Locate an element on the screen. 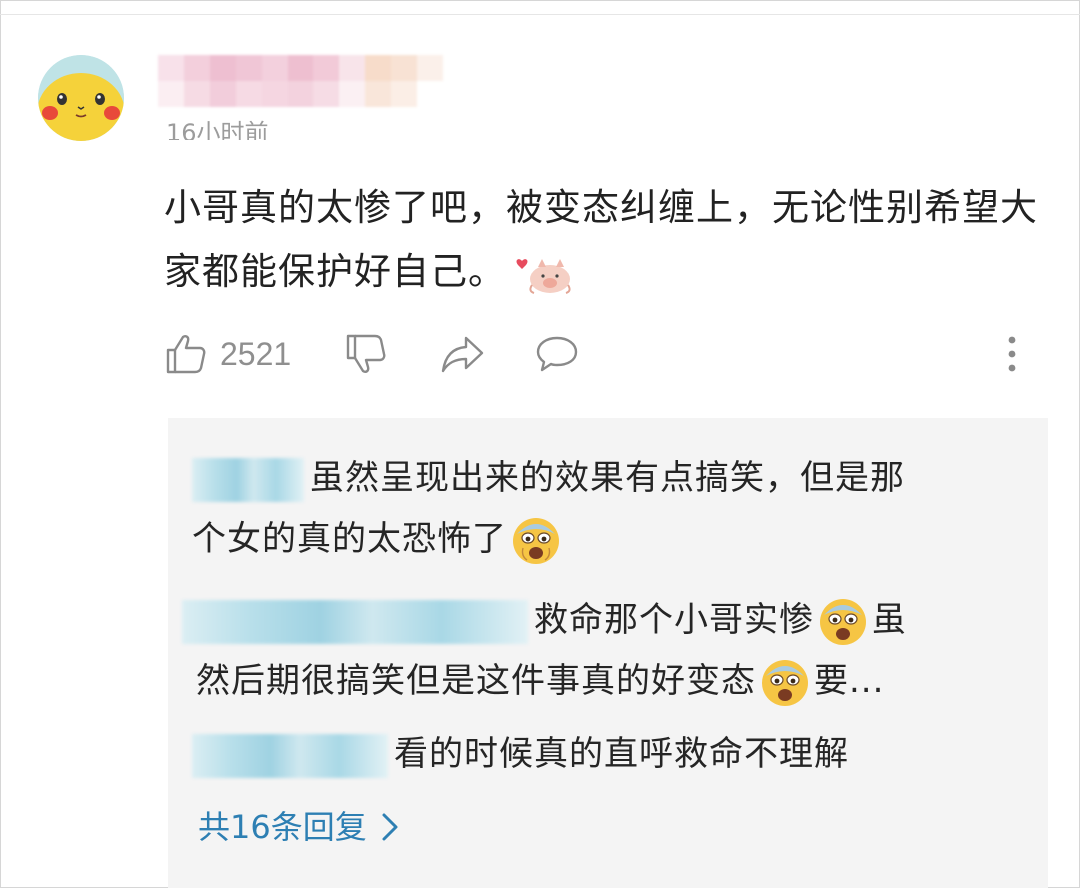  comment-timestamp: 16小时前 is located at coordinates (217, 129).